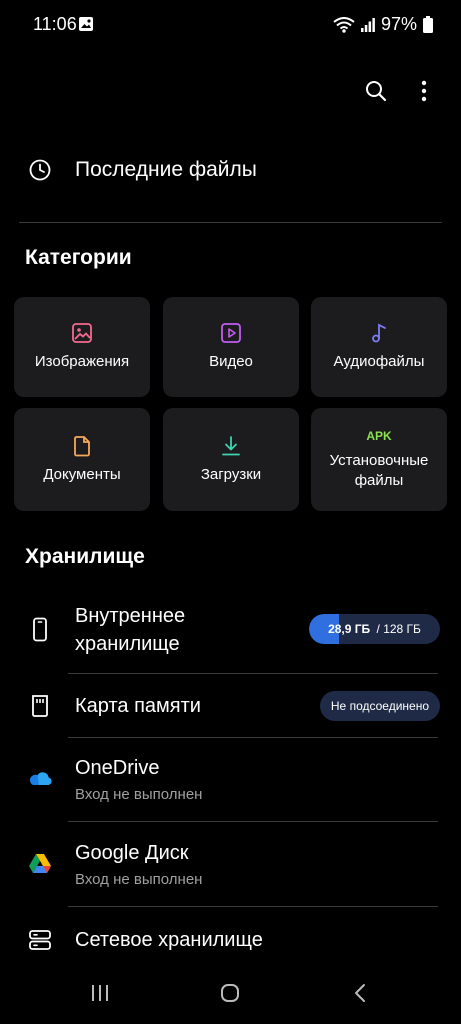  What do you see at coordinates (379, 435) in the screenshot?
I see `apk-icon: APK` at bounding box center [379, 435].